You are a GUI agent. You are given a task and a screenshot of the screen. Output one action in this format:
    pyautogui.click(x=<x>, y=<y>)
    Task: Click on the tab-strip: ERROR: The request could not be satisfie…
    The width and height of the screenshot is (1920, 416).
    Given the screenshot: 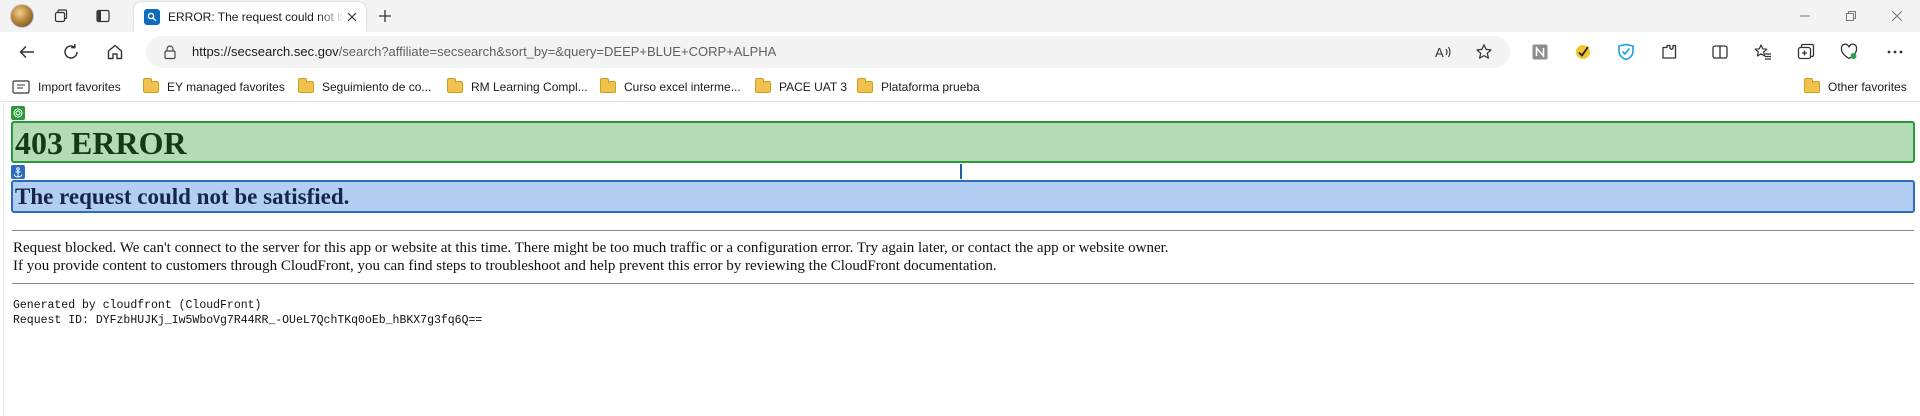 What is the action you would take?
    pyautogui.click(x=960, y=16)
    